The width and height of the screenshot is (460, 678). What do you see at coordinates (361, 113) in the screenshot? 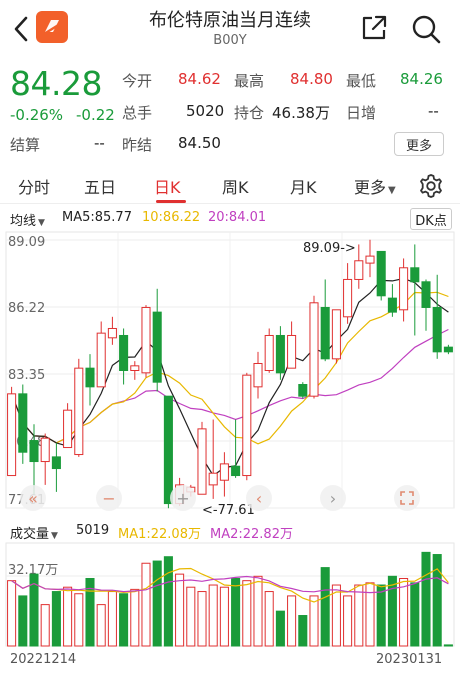
I see `daily-increase-label: 日增` at bounding box center [361, 113].